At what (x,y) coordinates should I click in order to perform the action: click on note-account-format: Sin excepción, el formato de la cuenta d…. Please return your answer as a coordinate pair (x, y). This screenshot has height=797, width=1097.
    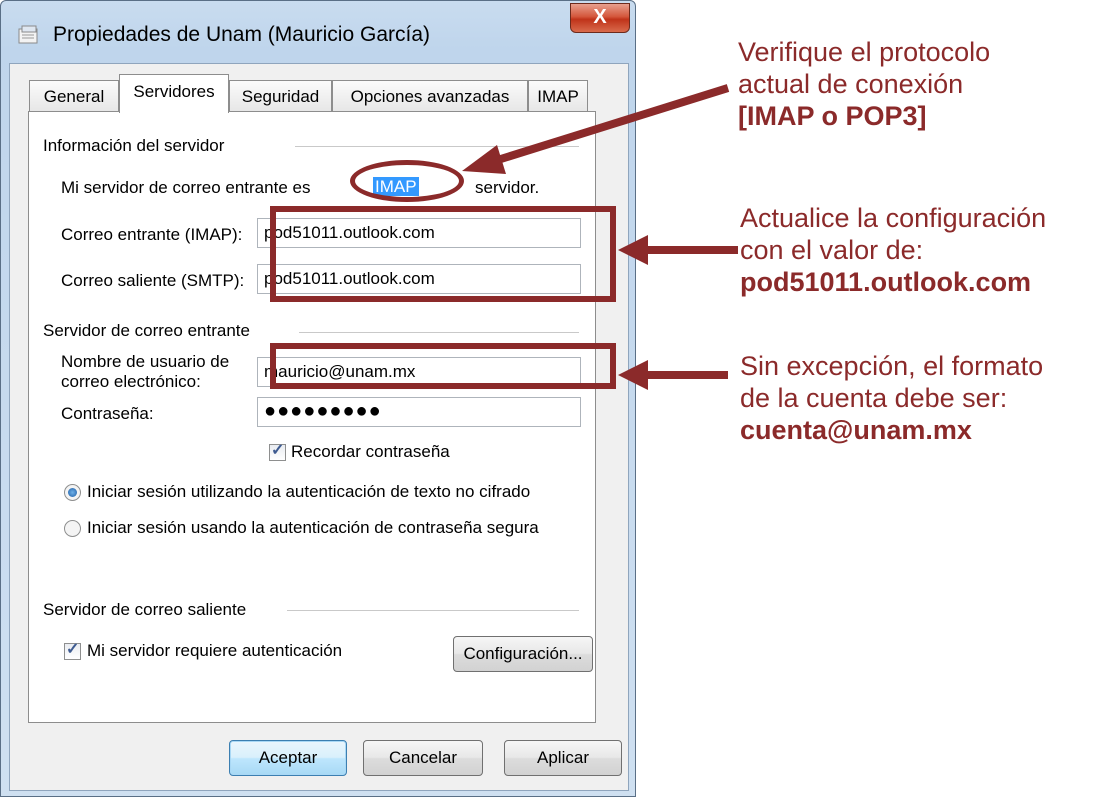
    Looking at the image, I should click on (892, 398).